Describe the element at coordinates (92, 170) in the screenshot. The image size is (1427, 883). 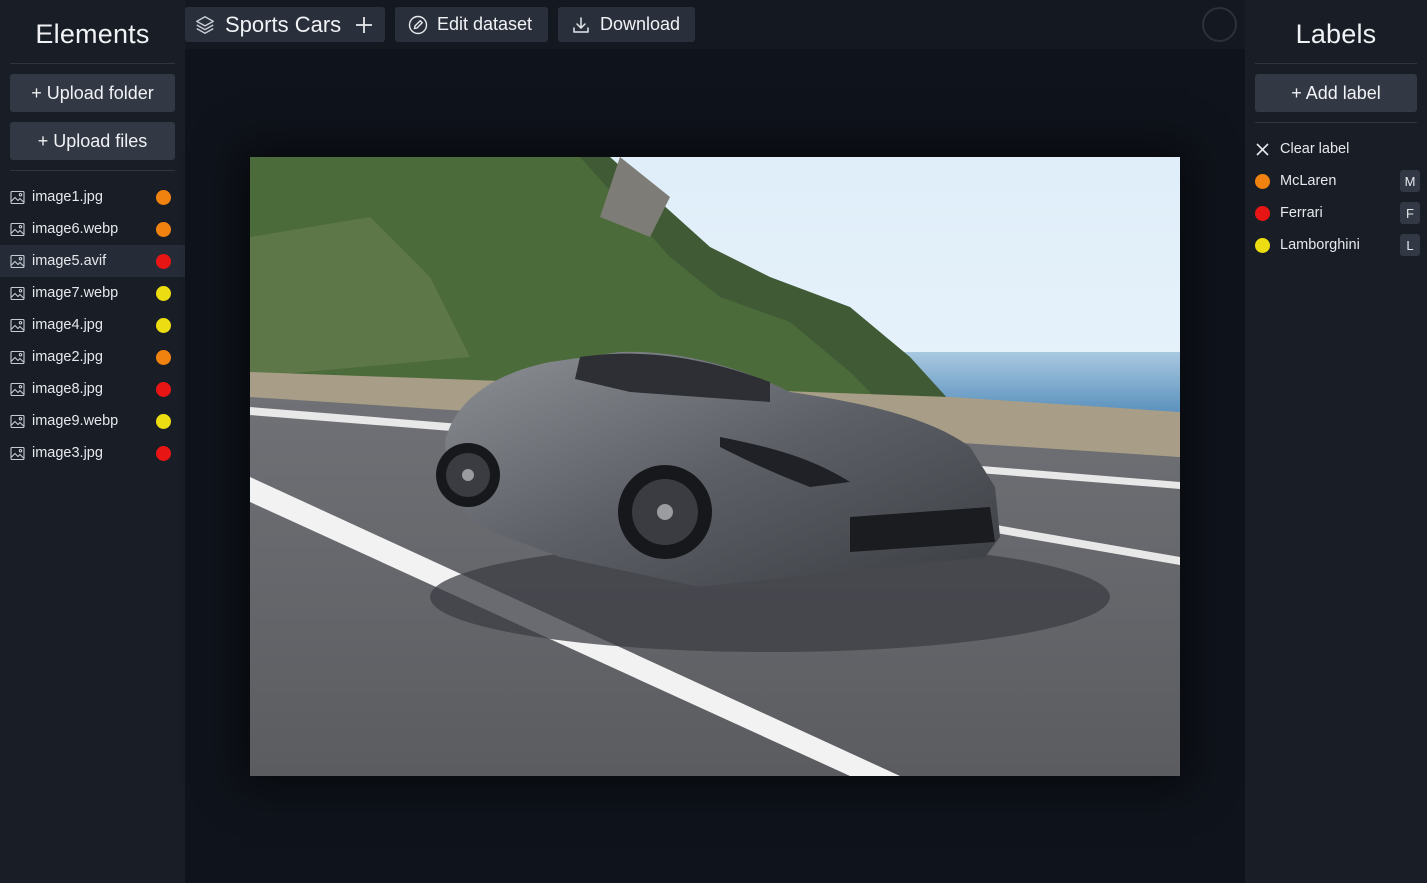
I see `sidebar-divider` at that location.